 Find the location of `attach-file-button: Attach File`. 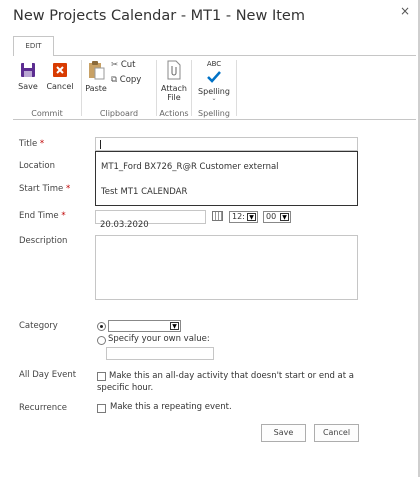

attach-file-button: Attach File is located at coordinates (174, 81).